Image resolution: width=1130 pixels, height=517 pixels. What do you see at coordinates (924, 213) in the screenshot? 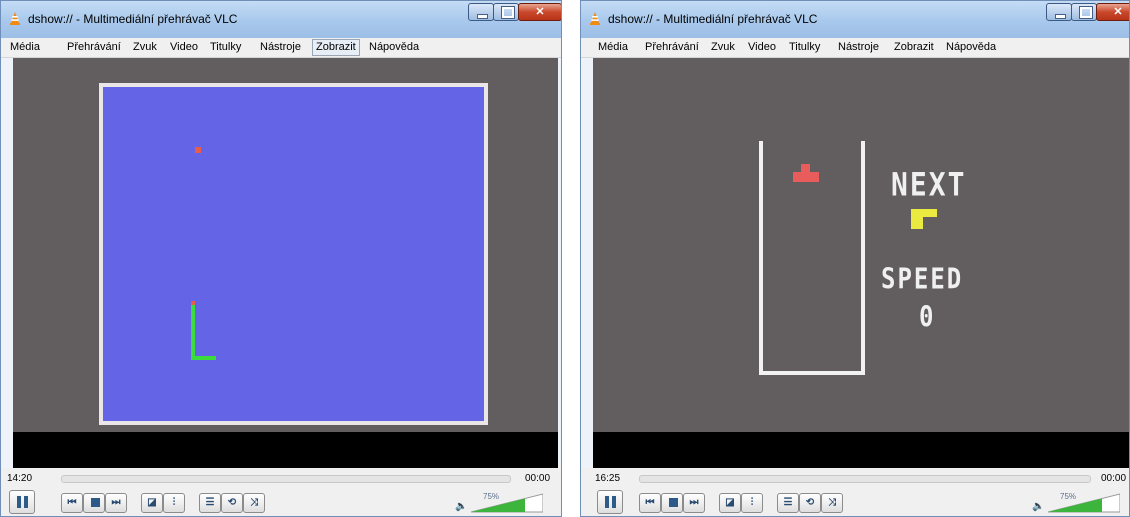
I see `next-piece-top` at bounding box center [924, 213].